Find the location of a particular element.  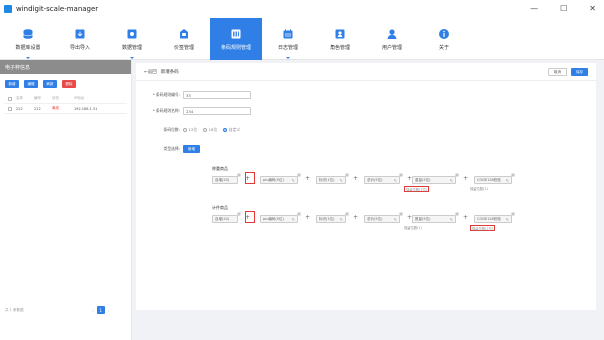

toolbar-item-4: 条码规则管理 is located at coordinates (236, 39).